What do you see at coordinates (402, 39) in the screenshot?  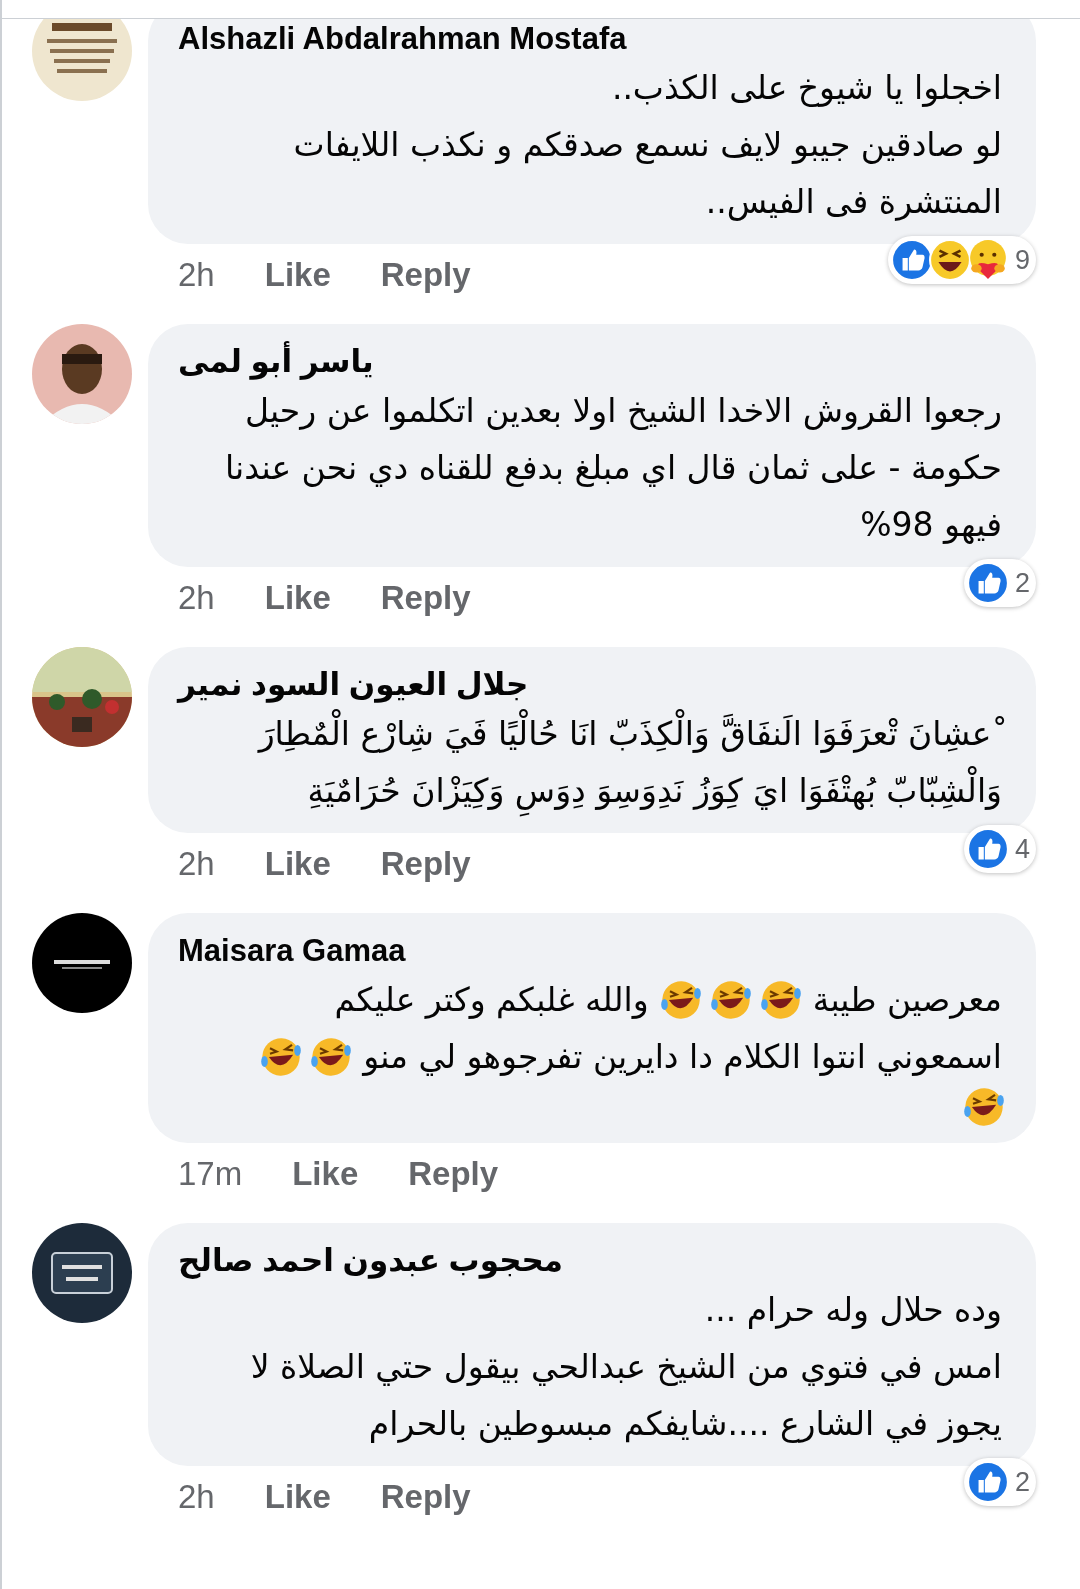 I see `author-name: Alshazli Abdalrahman Mostafa` at bounding box center [402, 39].